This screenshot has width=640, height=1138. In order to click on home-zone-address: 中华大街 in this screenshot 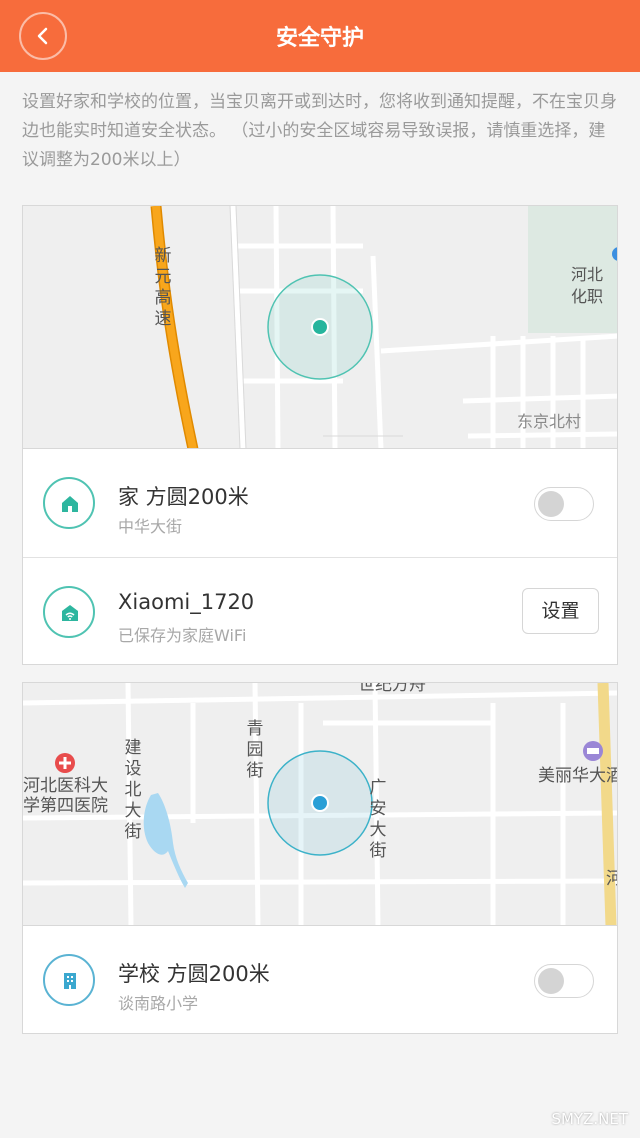, I will do `click(150, 526)`.